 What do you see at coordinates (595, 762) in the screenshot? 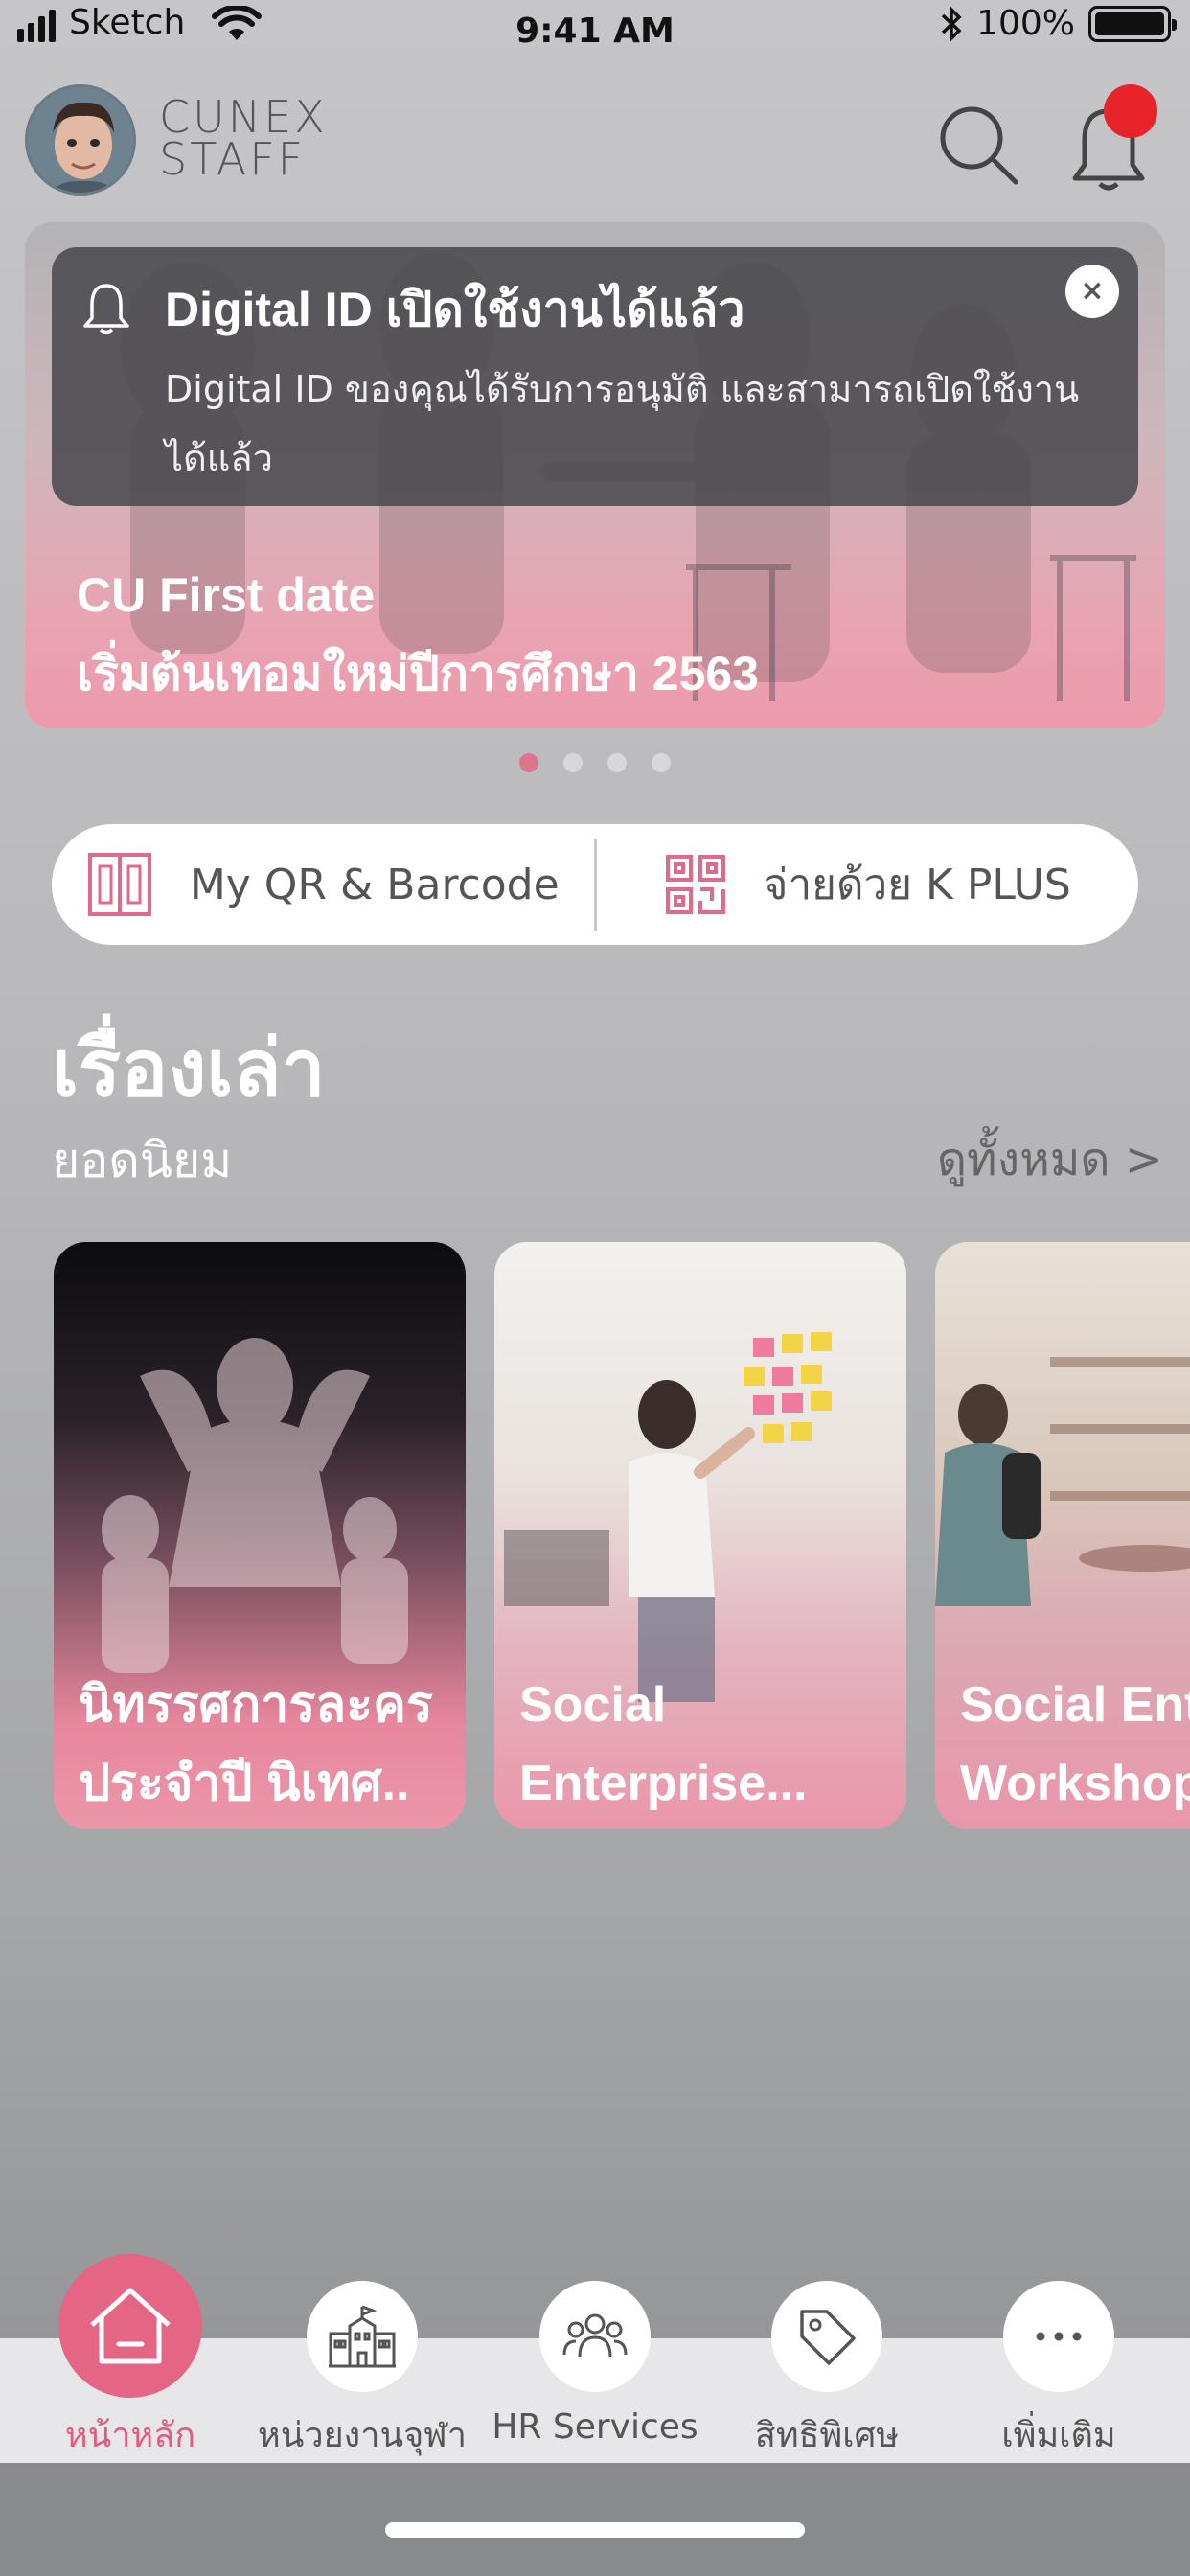
I see `banner-pagination` at bounding box center [595, 762].